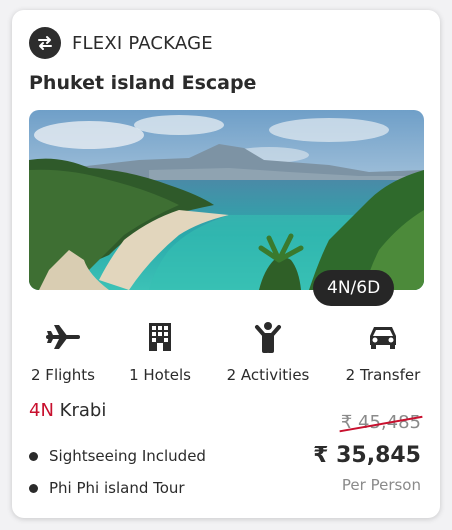 The image size is (452, 530). I want to click on amenity-hotels: 1 Hotels, so click(160, 351).